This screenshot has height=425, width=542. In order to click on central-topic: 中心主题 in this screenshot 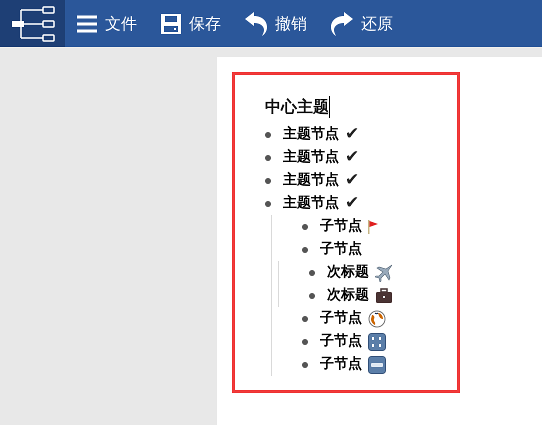, I will do `click(297, 107)`.